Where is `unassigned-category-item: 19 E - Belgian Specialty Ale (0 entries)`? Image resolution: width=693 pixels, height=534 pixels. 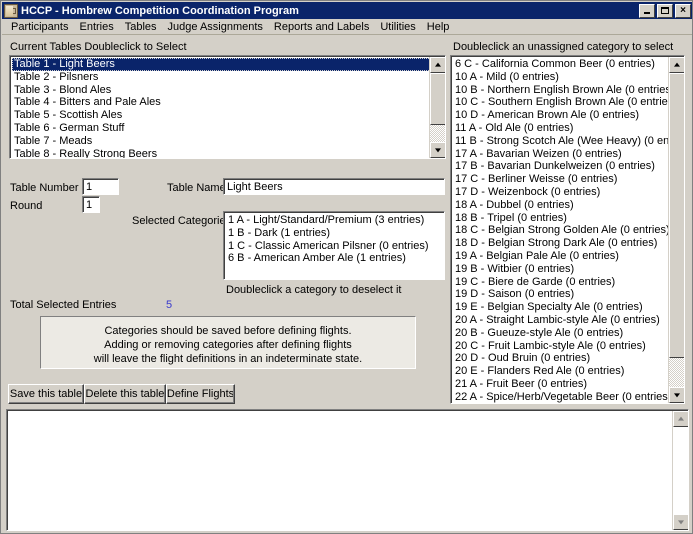 unassigned-category-item: 19 E - Belgian Specialty Ale (0 entries) is located at coordinates (568, 307).